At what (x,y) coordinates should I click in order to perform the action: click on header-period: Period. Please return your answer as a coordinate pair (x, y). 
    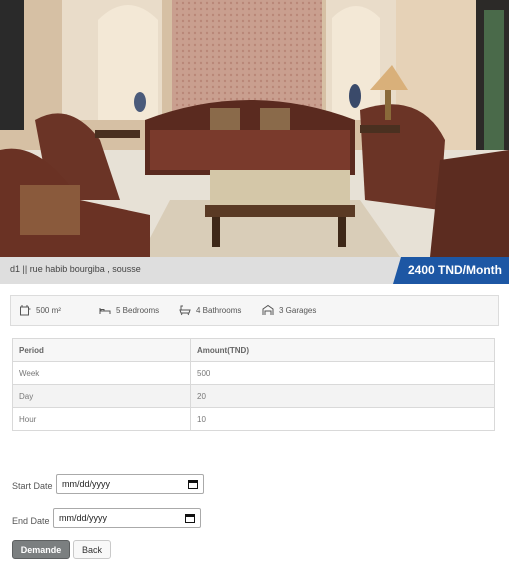
    Looking at the image, I should click on (101, 350).